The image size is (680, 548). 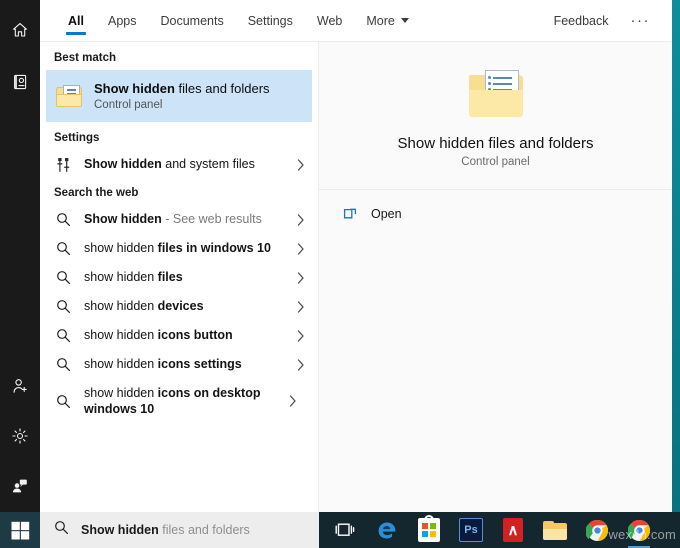 What do you see at coordinates (345, 530) in the screenshot?
I see `task-view-icon` at bounding box center [345, 530].